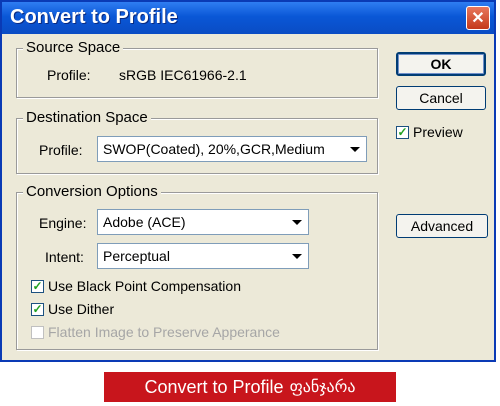  I want to click on destination-space-title: Destination Space, so click(87, 117).